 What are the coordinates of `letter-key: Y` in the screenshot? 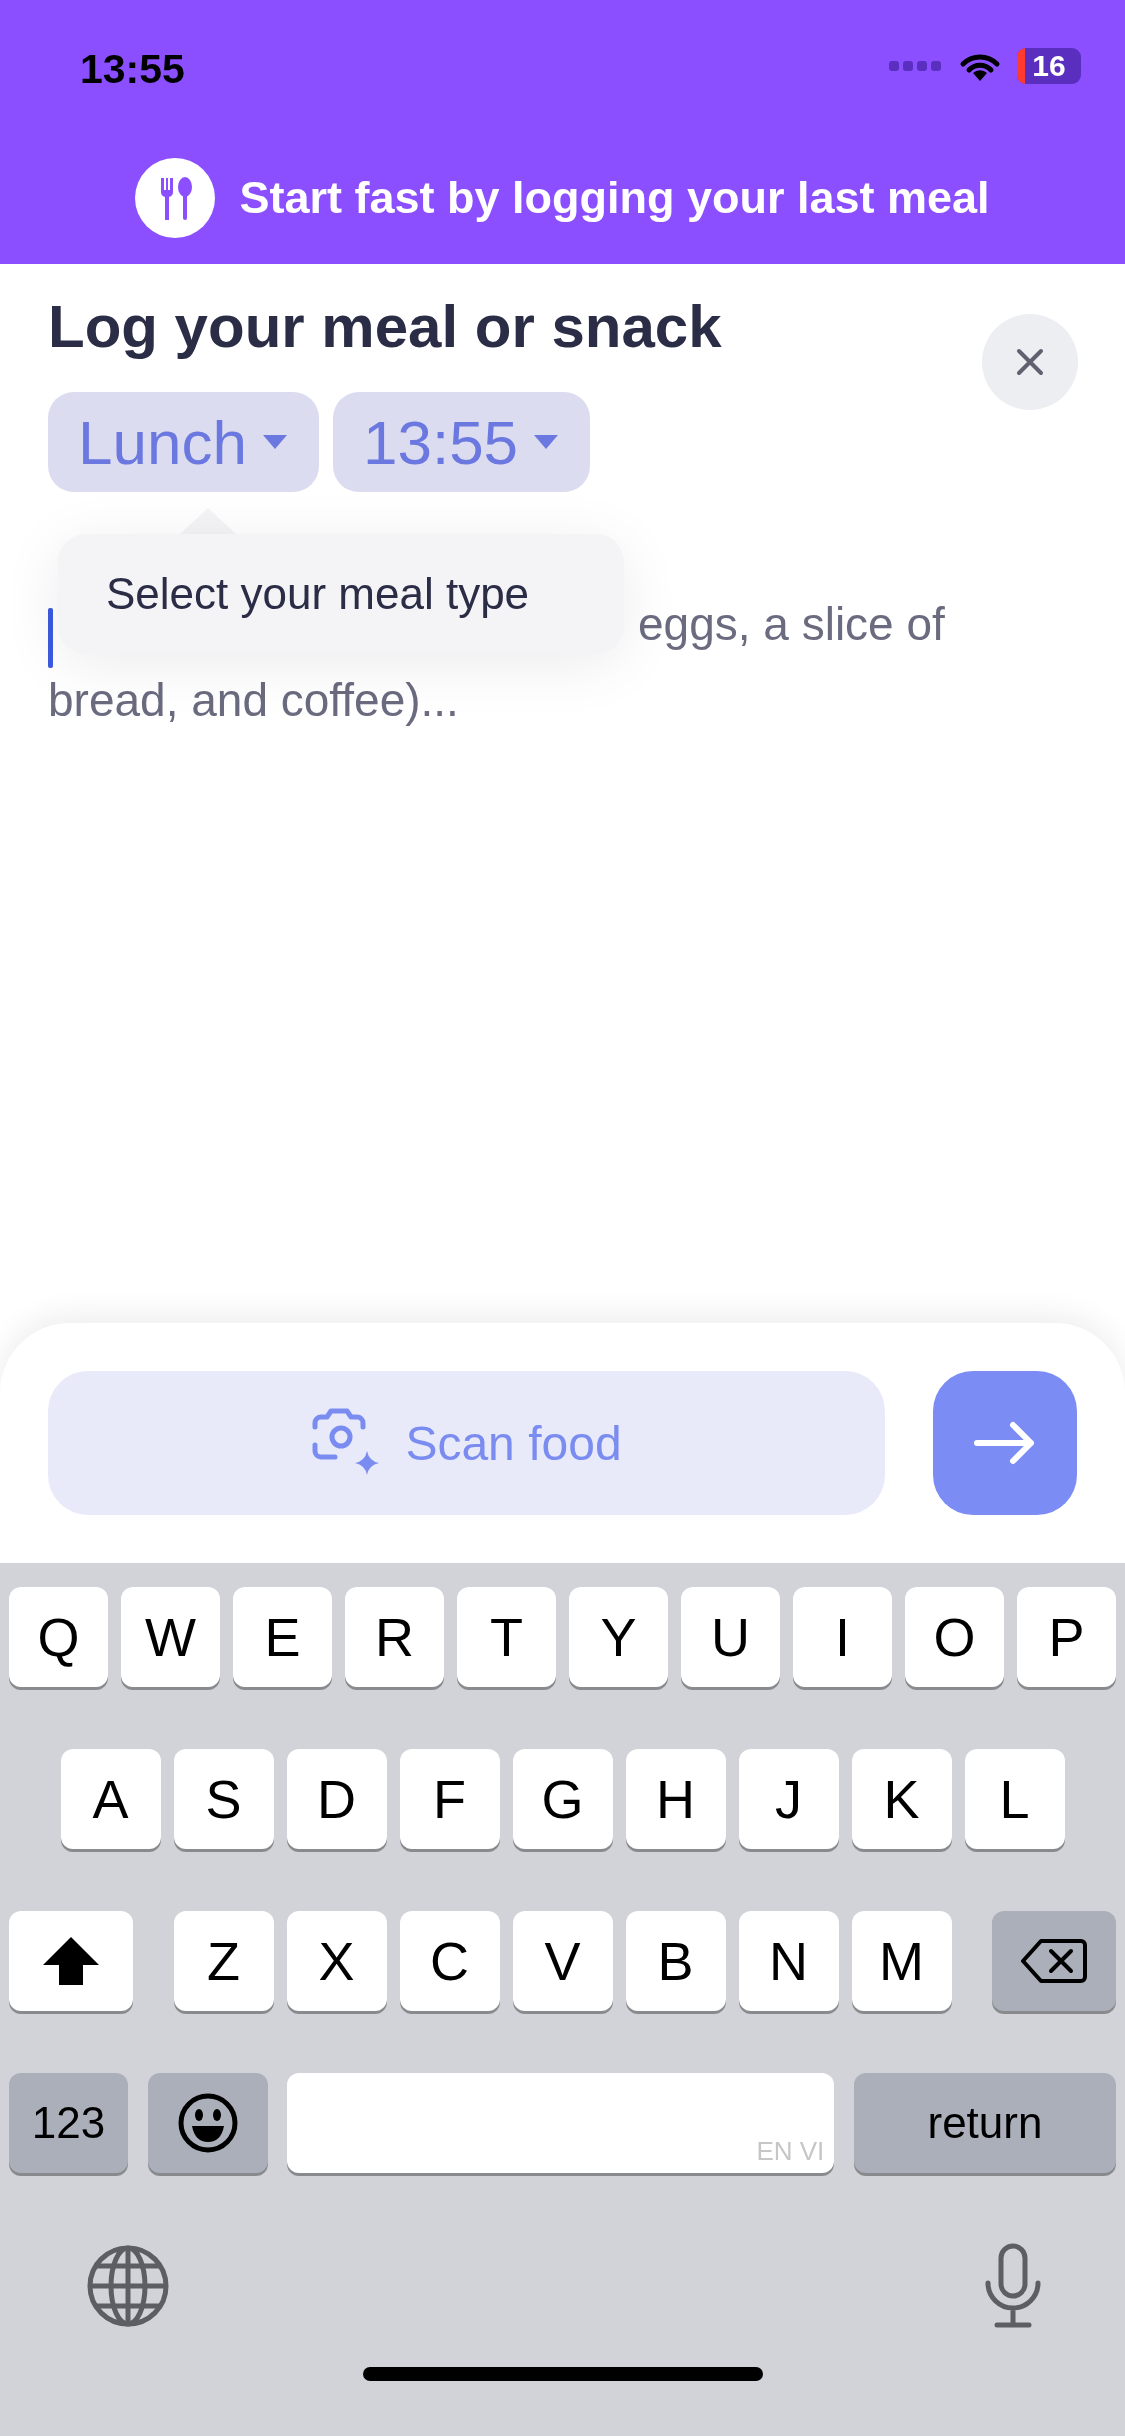 It's located at (618, 1637).